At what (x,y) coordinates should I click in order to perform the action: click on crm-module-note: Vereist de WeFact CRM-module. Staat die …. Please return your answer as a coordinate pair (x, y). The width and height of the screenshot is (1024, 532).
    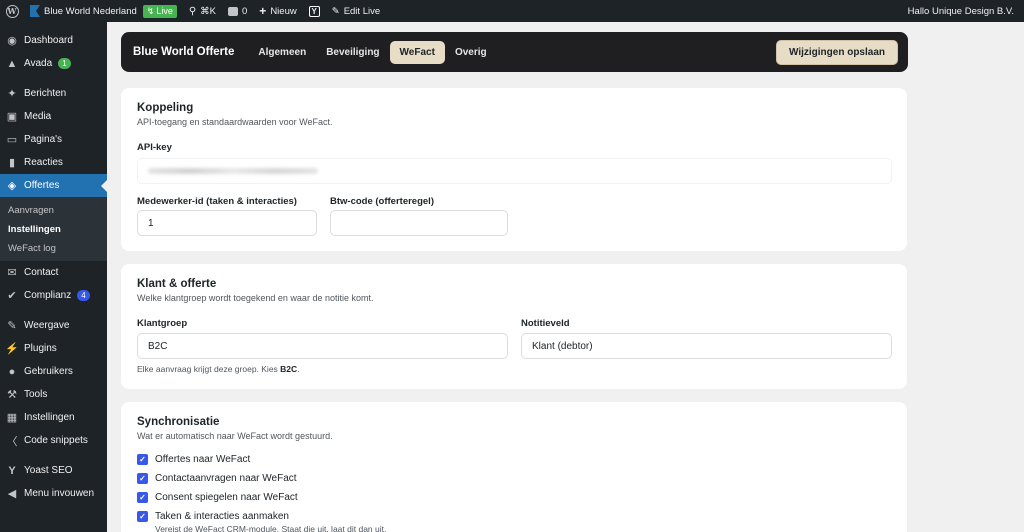
    Looking at the image, I should click on (271, 528).